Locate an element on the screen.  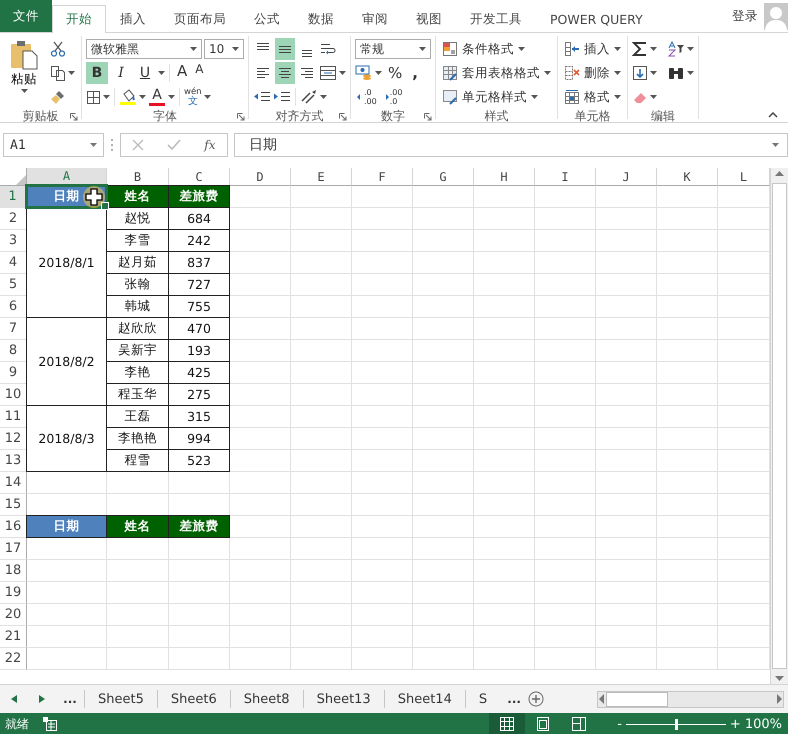
decrease-font-button: A is located at coordinates (199, 73).